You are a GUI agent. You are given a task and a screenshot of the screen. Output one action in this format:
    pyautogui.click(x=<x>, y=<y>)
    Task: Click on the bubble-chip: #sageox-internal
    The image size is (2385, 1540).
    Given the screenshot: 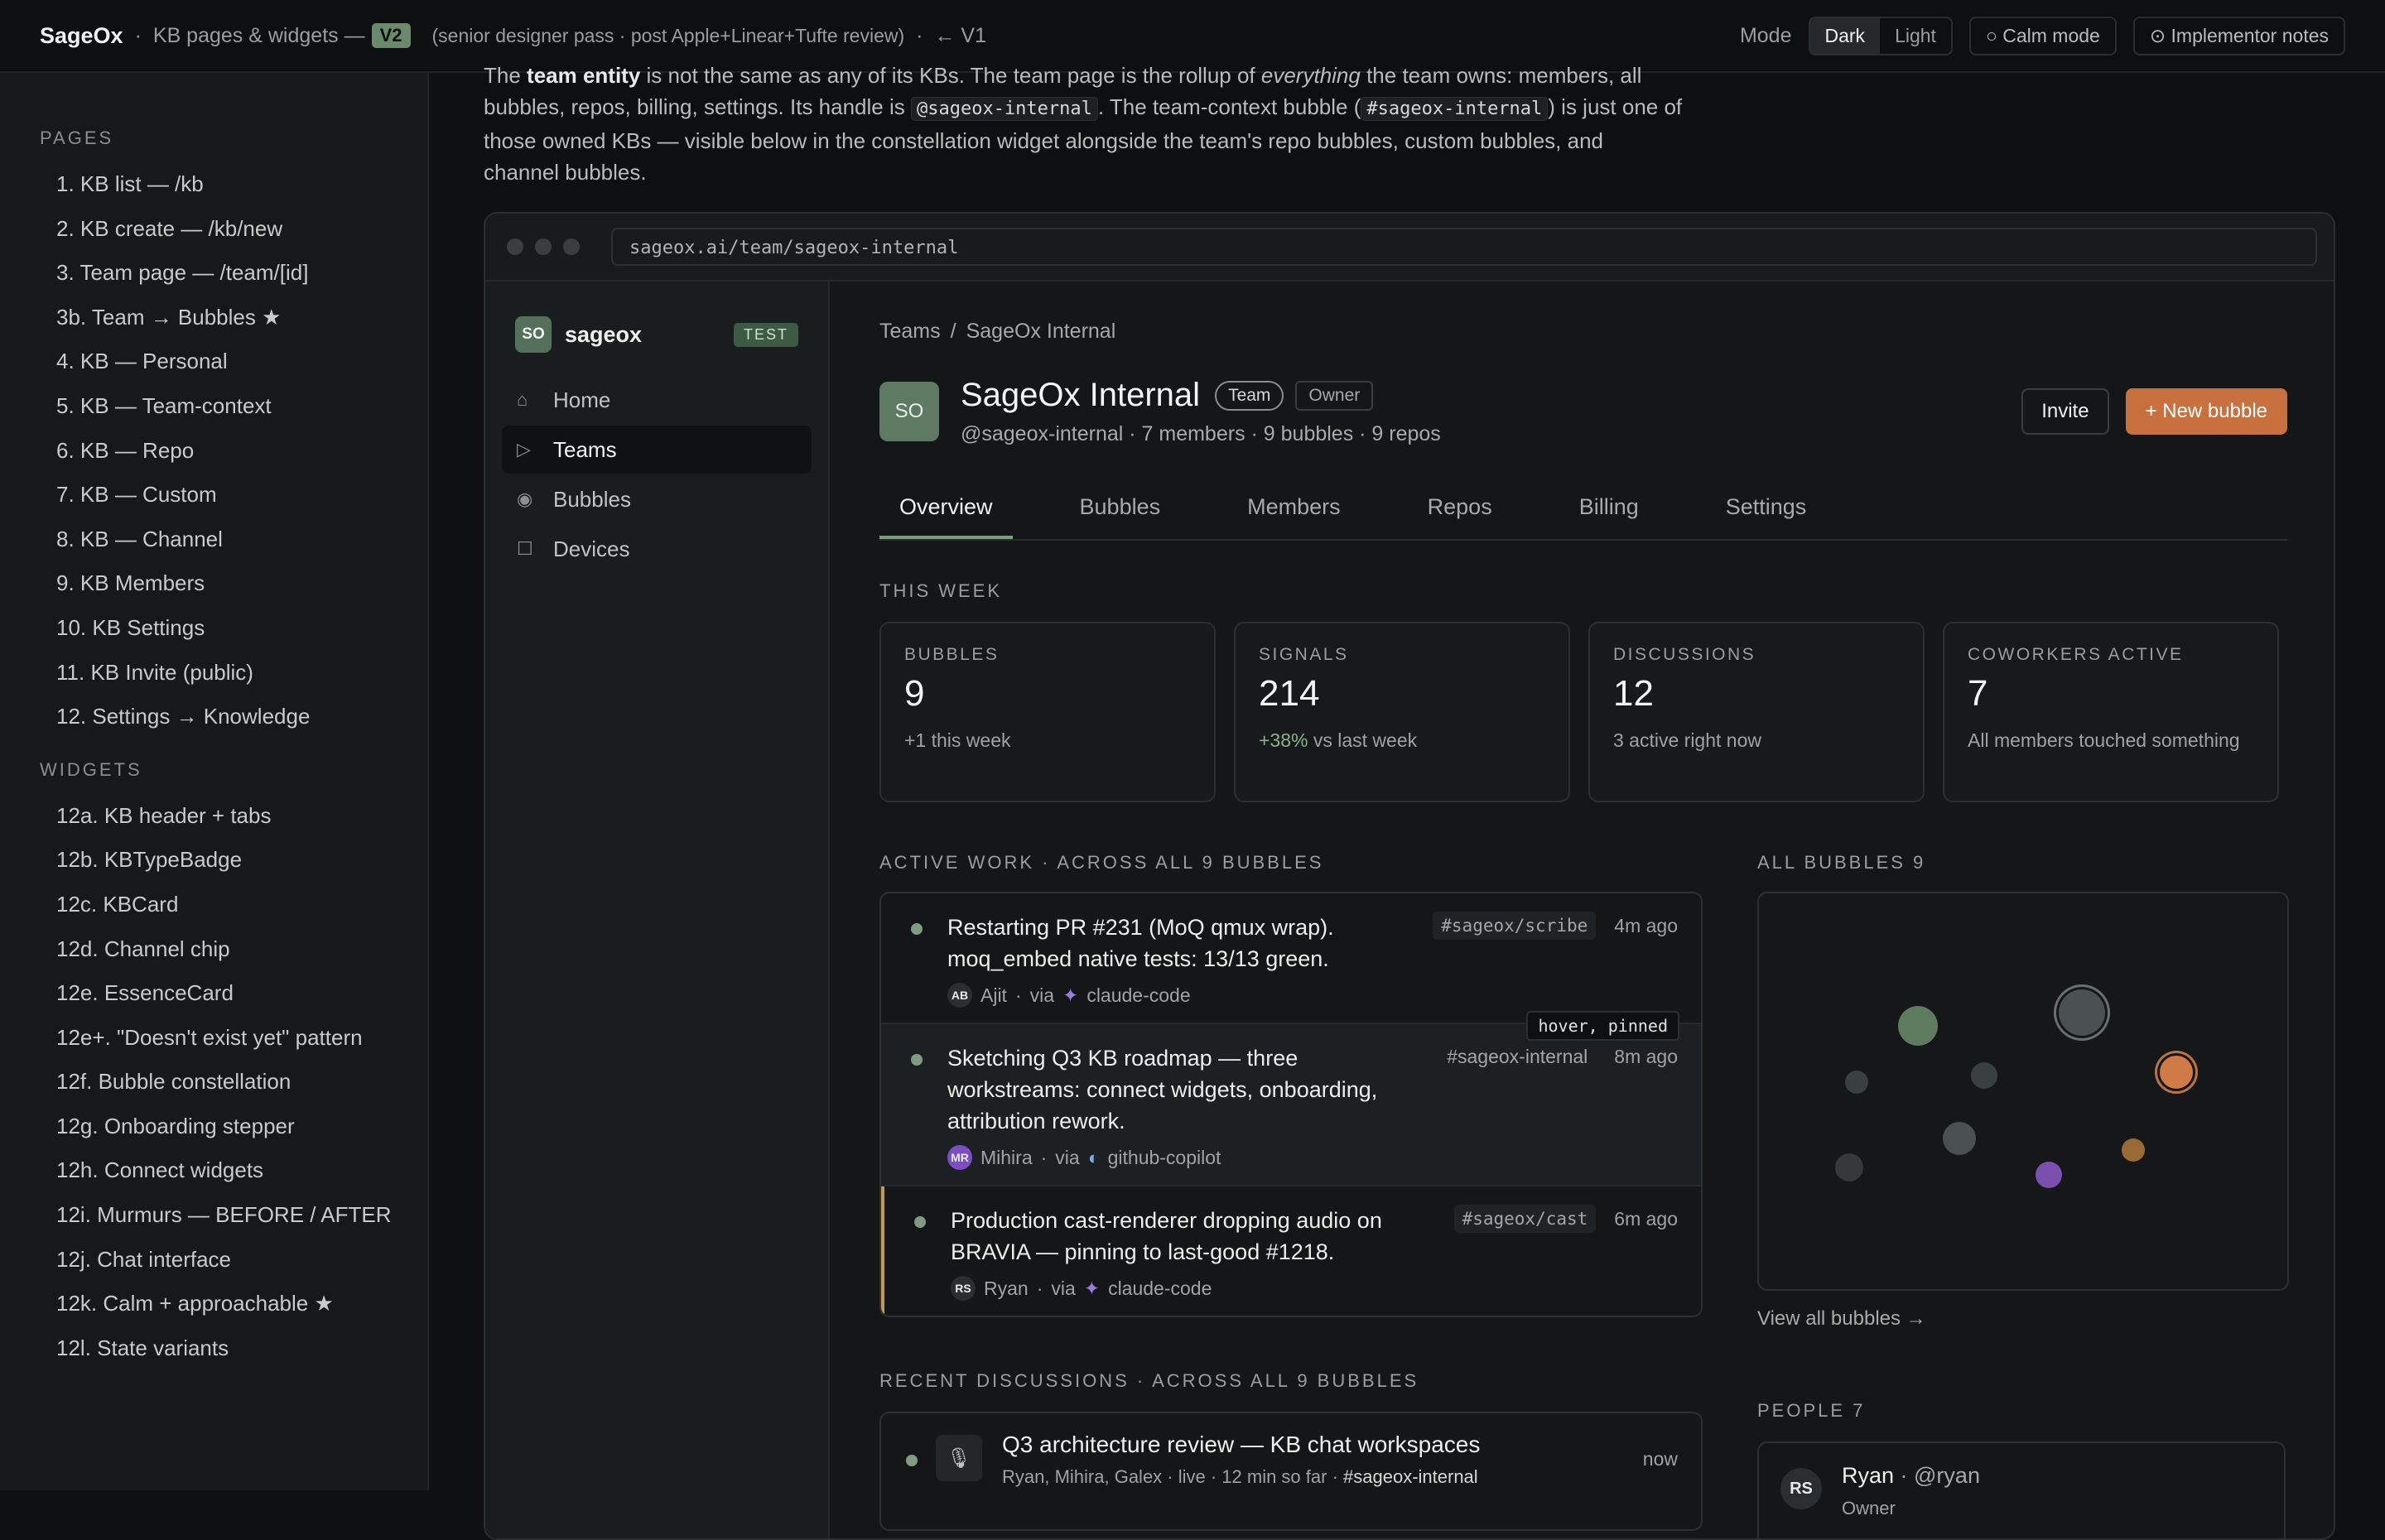 What is the action you would take?
    pyautogui.click(x=1517, y=1056)
    